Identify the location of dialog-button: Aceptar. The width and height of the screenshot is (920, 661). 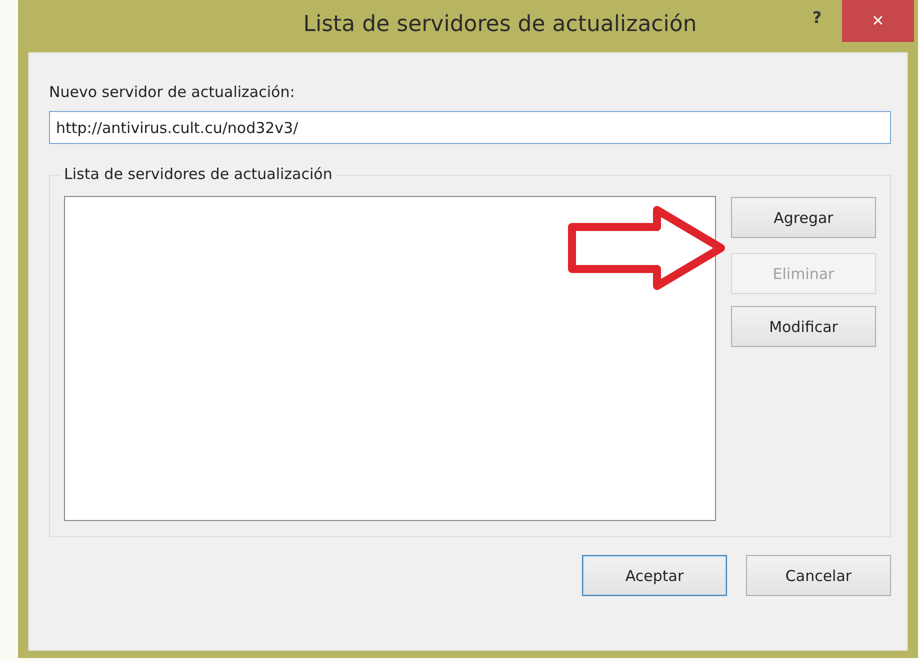
(654, 575).